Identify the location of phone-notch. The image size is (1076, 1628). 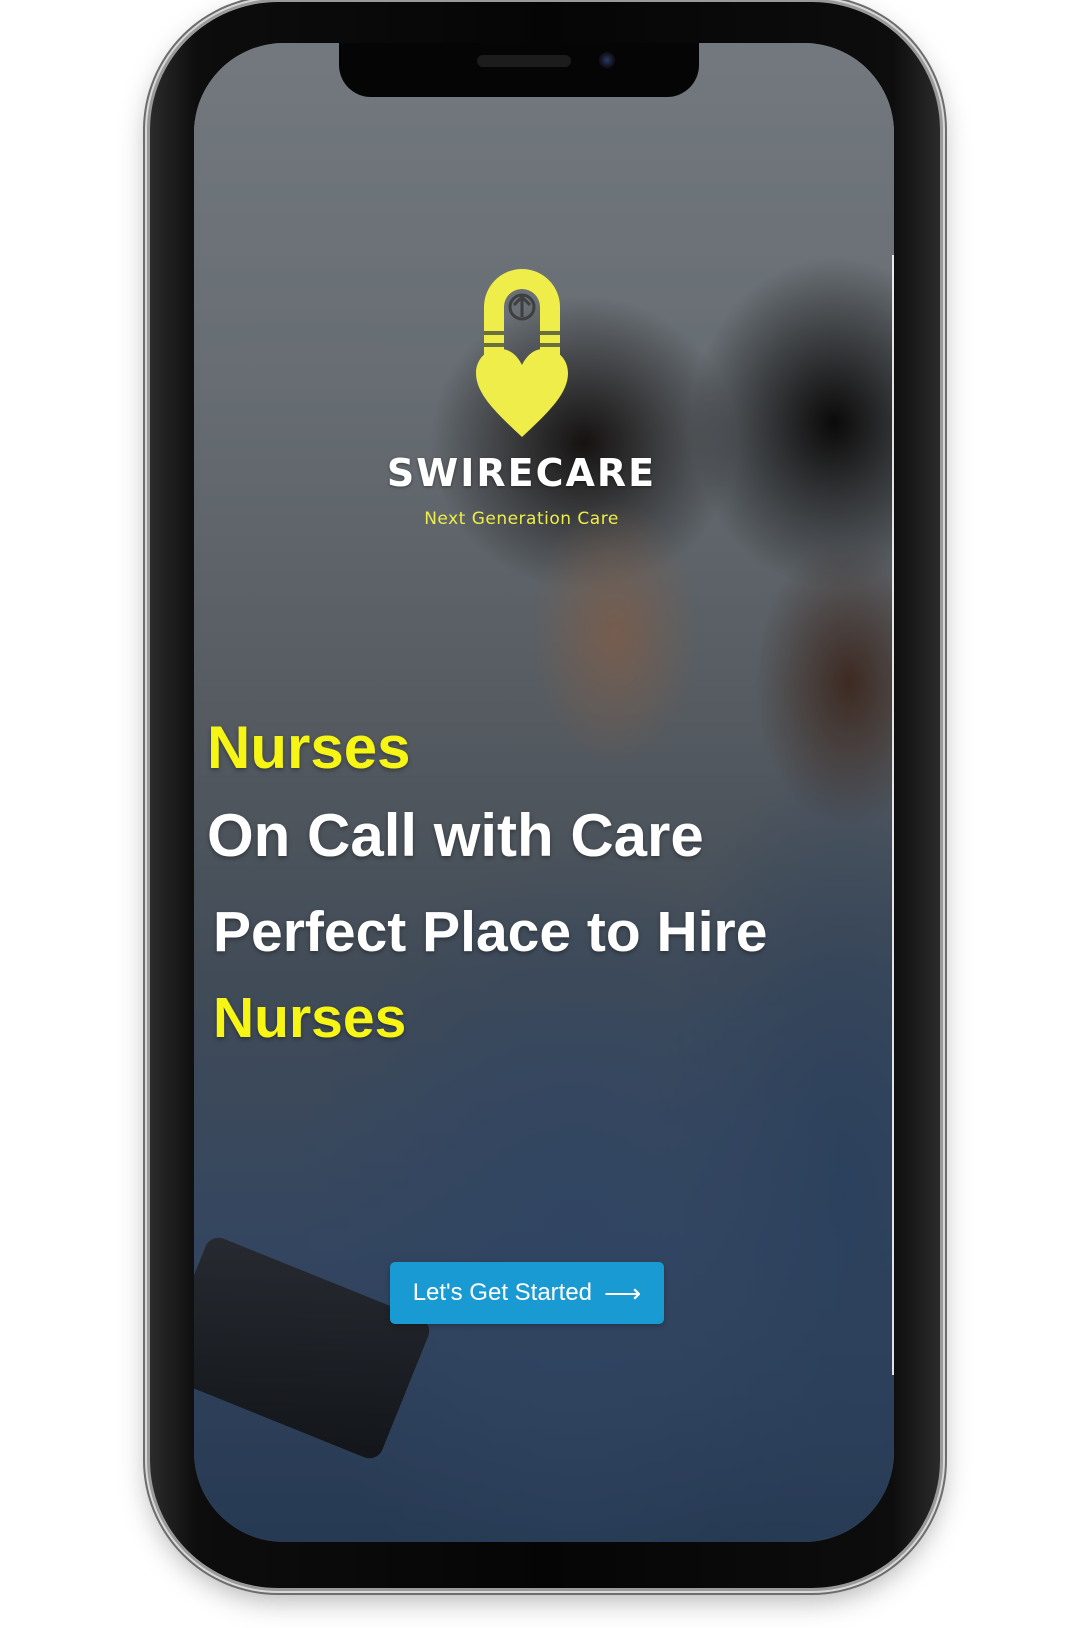
(519, 70).